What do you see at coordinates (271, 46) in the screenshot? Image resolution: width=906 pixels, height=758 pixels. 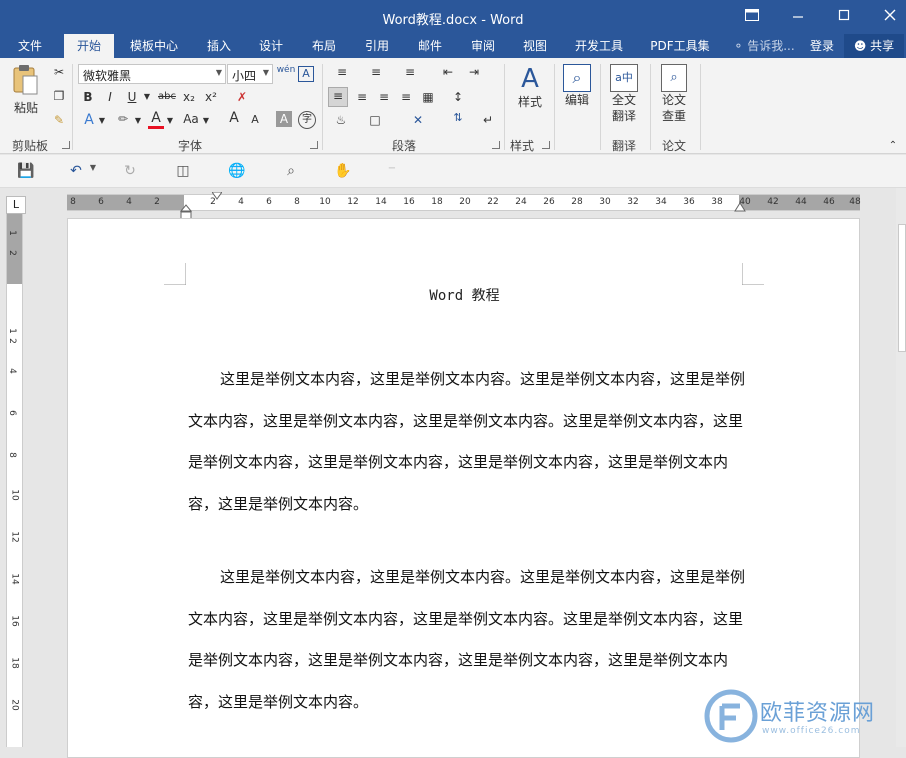 I see `tab-design: 设计` at bounding box center [271, 46].